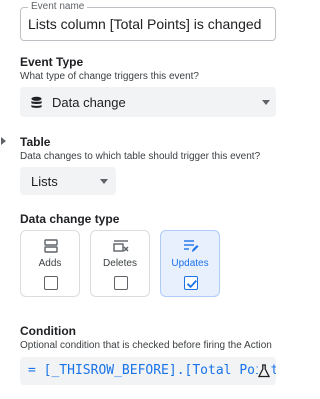 The image size is (320, 399). I want to click on option-adds: Adds, so click(50, 263).